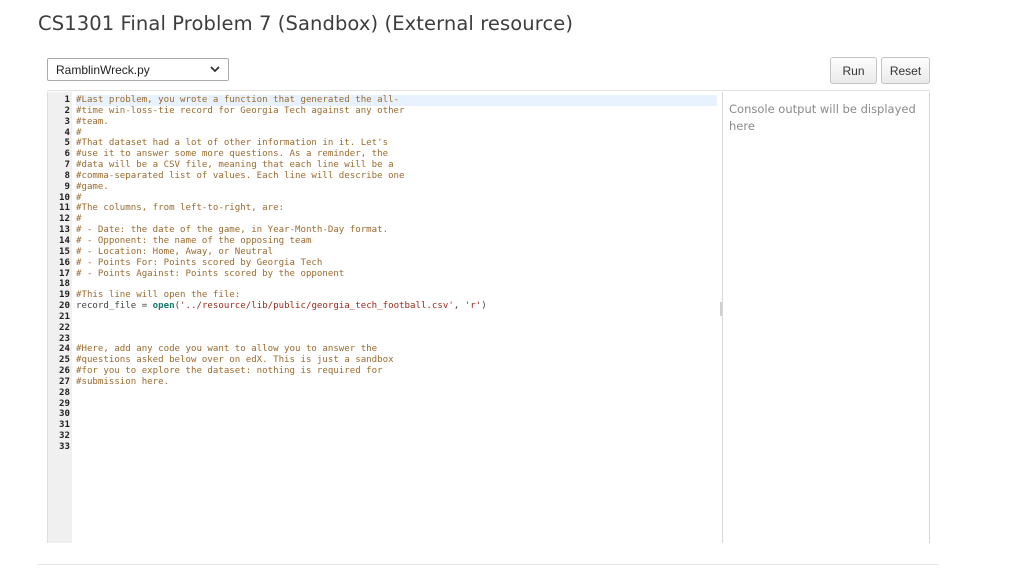  What do you see at coordinates (64, 381) in the screenshot?
I see `line-number: 27` at bounding box center [64, 381].